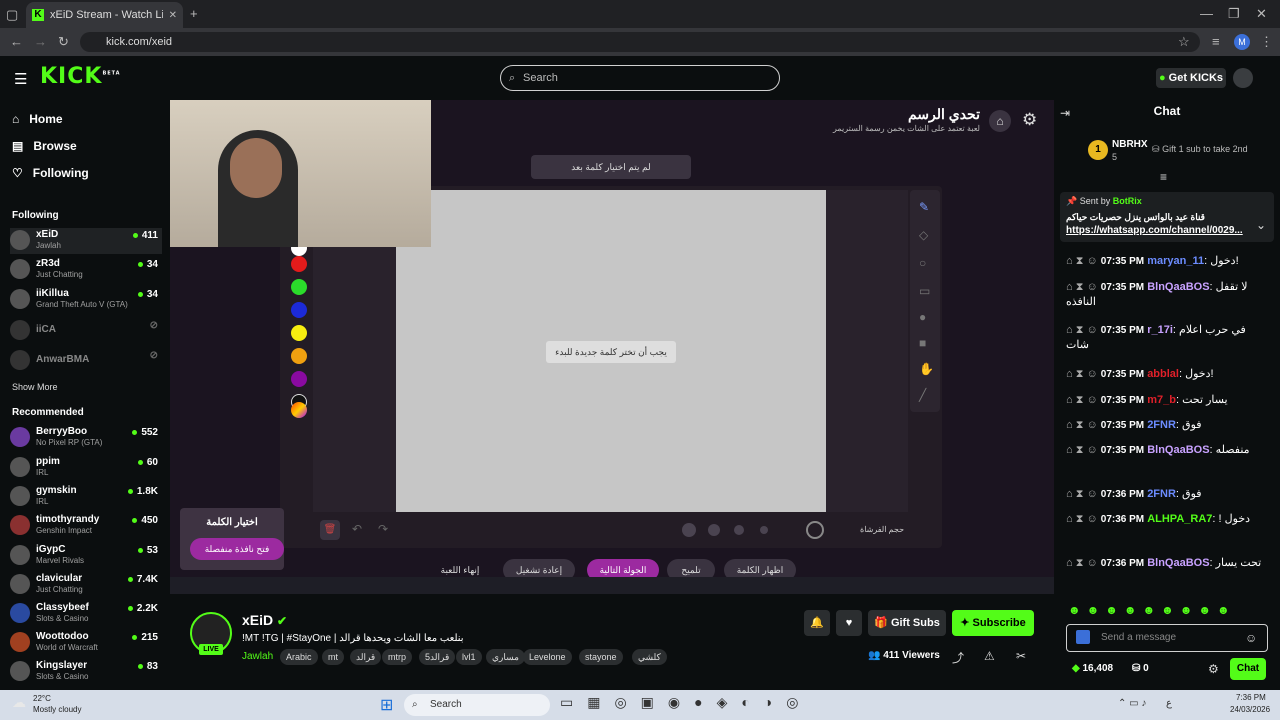 The image size is (1280, 720). Describe the element at coordinates (922, 395) in the screenshot. I see `line-icon: ╱` at that location.